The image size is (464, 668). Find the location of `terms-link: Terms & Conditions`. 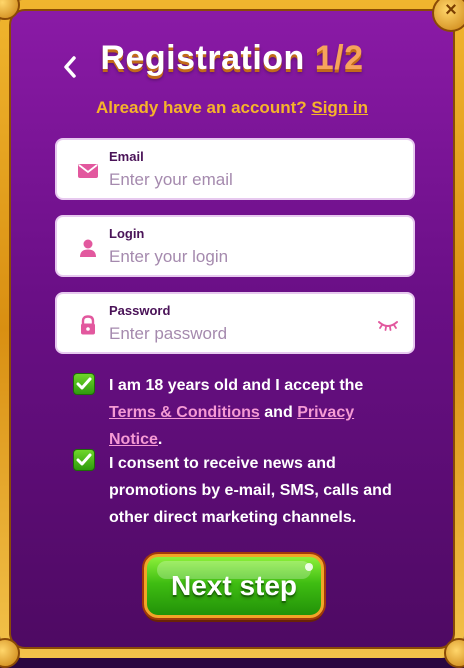

terms-link: Terms & Conditions is located at coordinates (184, 412).